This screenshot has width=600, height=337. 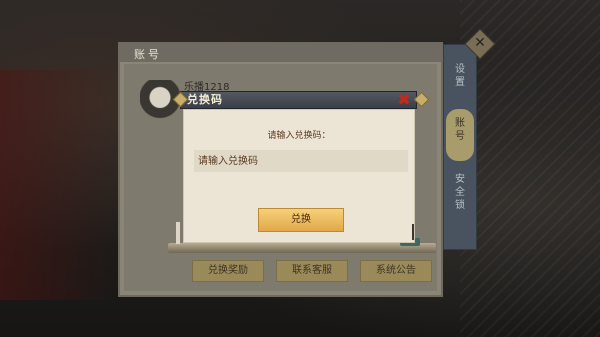 What do you see at coordinates (298, 100) in the screenshot?
I see `dialog-header: 兑换码` at bounding box center [298, 100].